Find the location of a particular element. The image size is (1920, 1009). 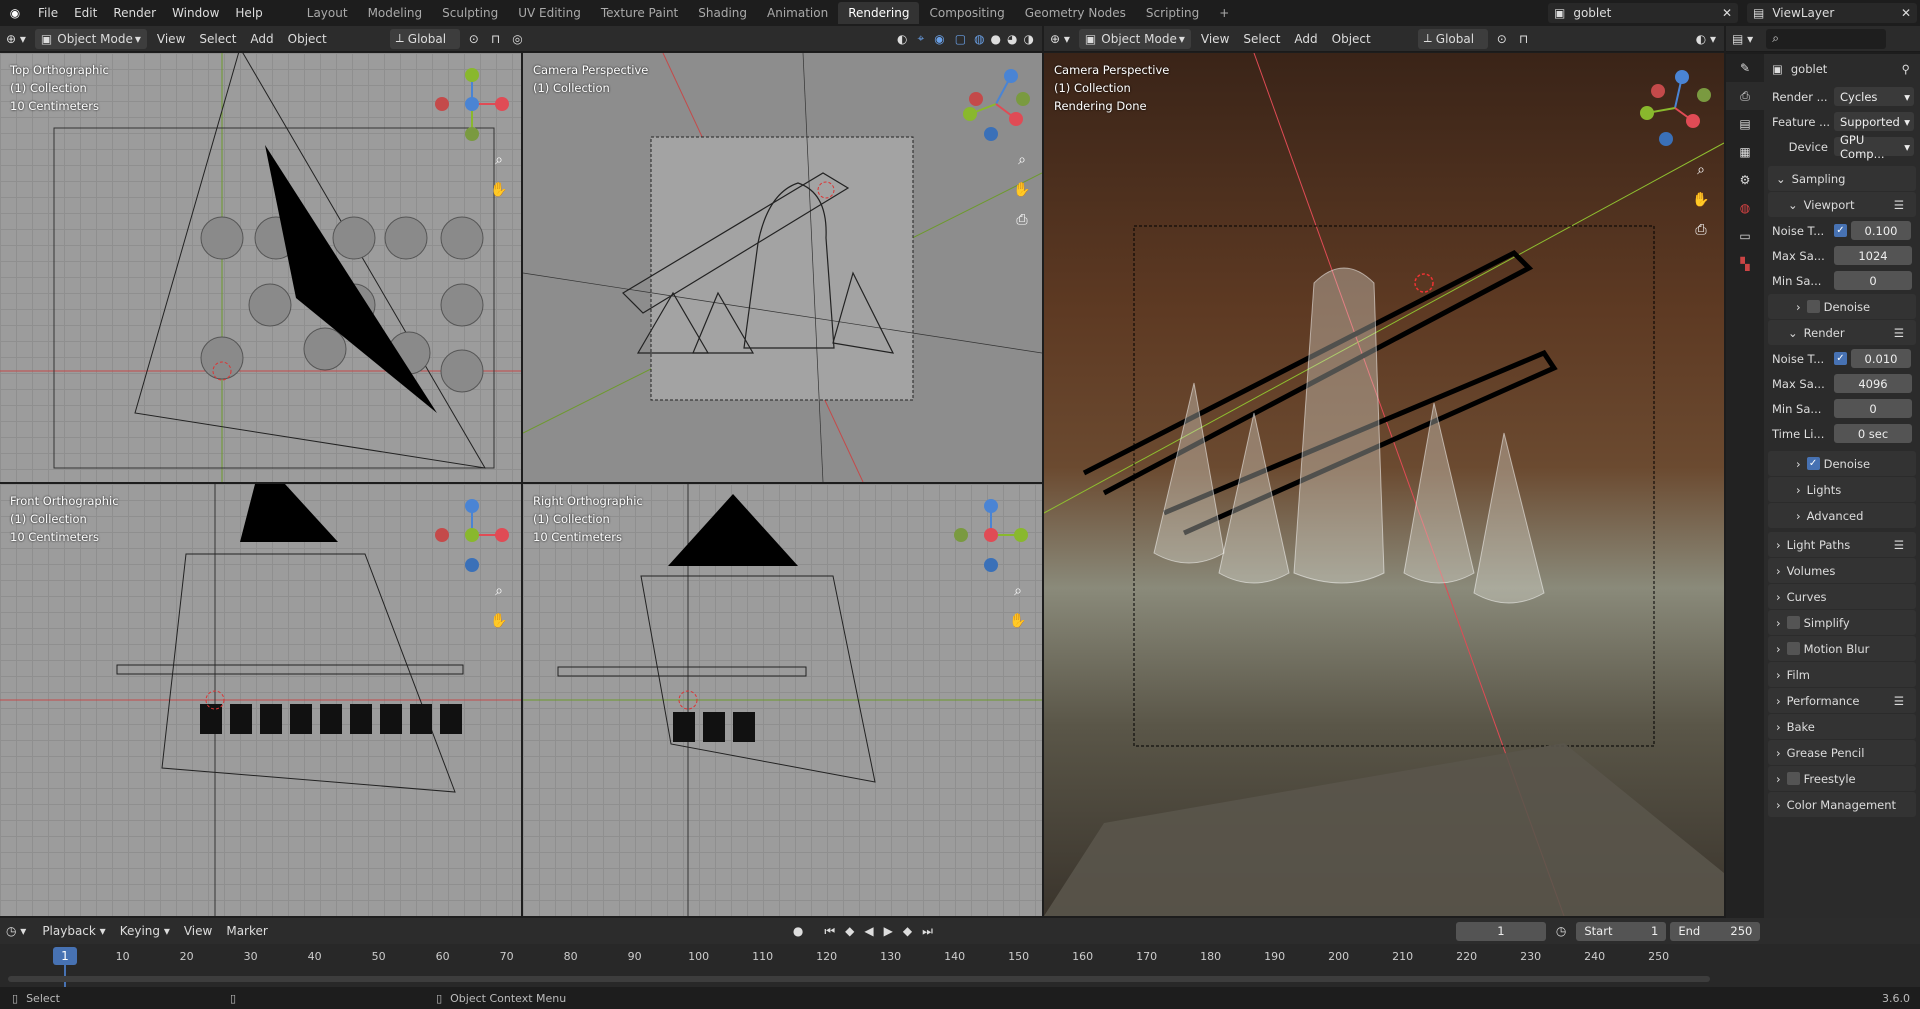

panel-render-denoise: › ✓ Denoise is located at coordinates (1842, 463).